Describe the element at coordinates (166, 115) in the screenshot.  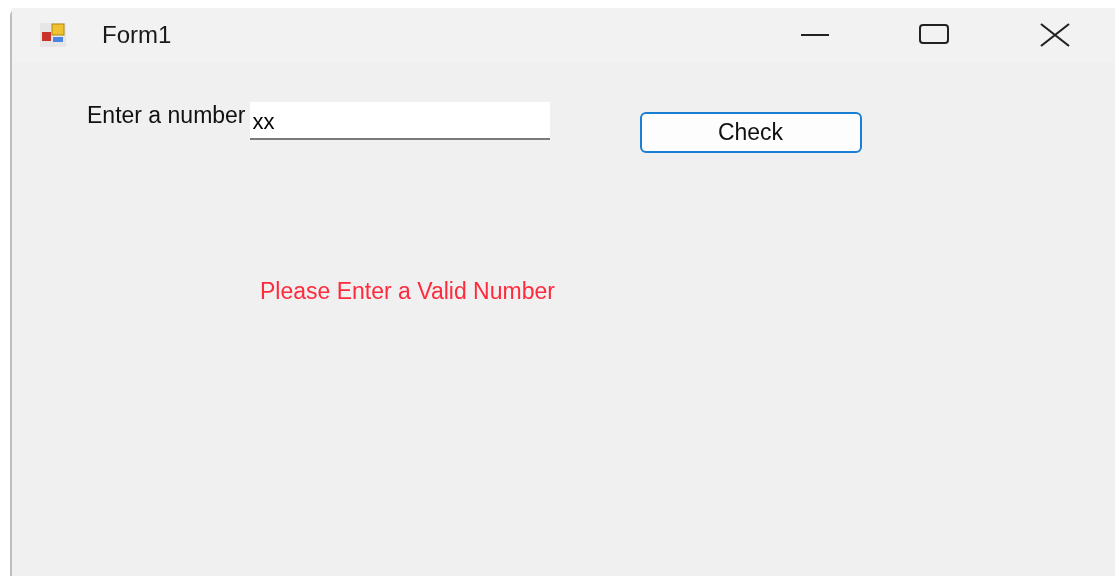
I see `number-label: Enter a number` at that location.